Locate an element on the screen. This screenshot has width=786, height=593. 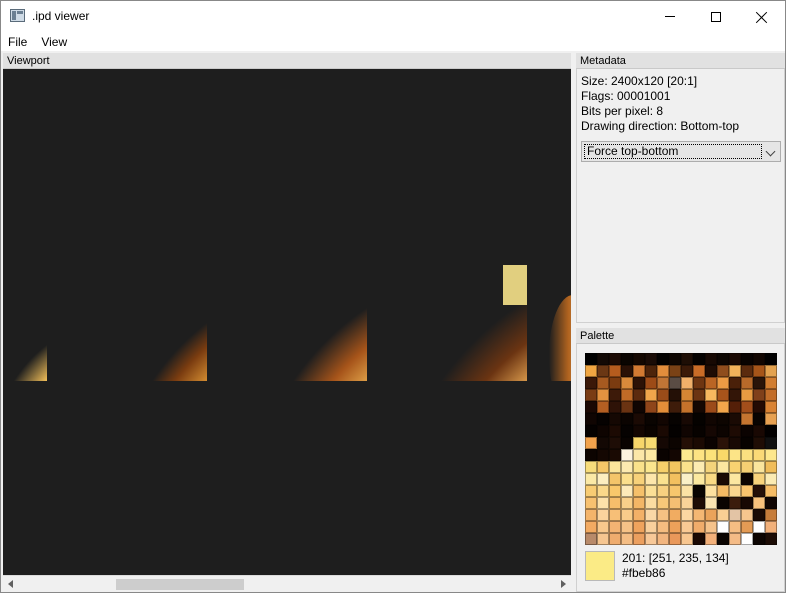
maximize-button is located at coordinates (716, 16).